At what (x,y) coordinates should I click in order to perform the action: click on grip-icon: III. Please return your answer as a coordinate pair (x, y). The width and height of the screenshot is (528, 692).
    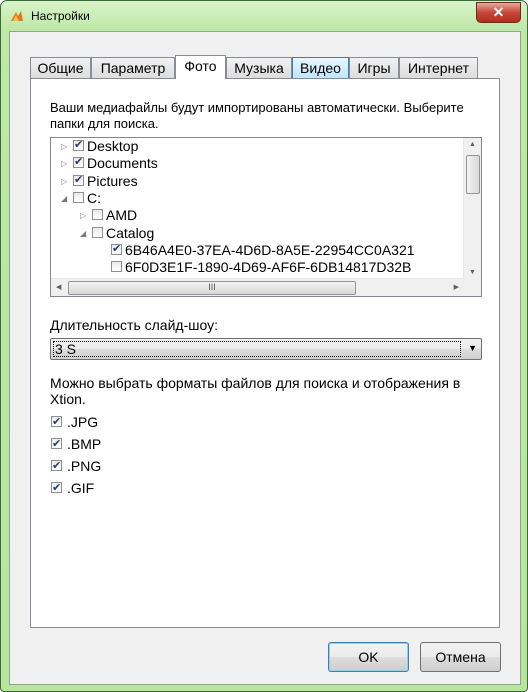
    Looking at the image, I should click on (212, 287).